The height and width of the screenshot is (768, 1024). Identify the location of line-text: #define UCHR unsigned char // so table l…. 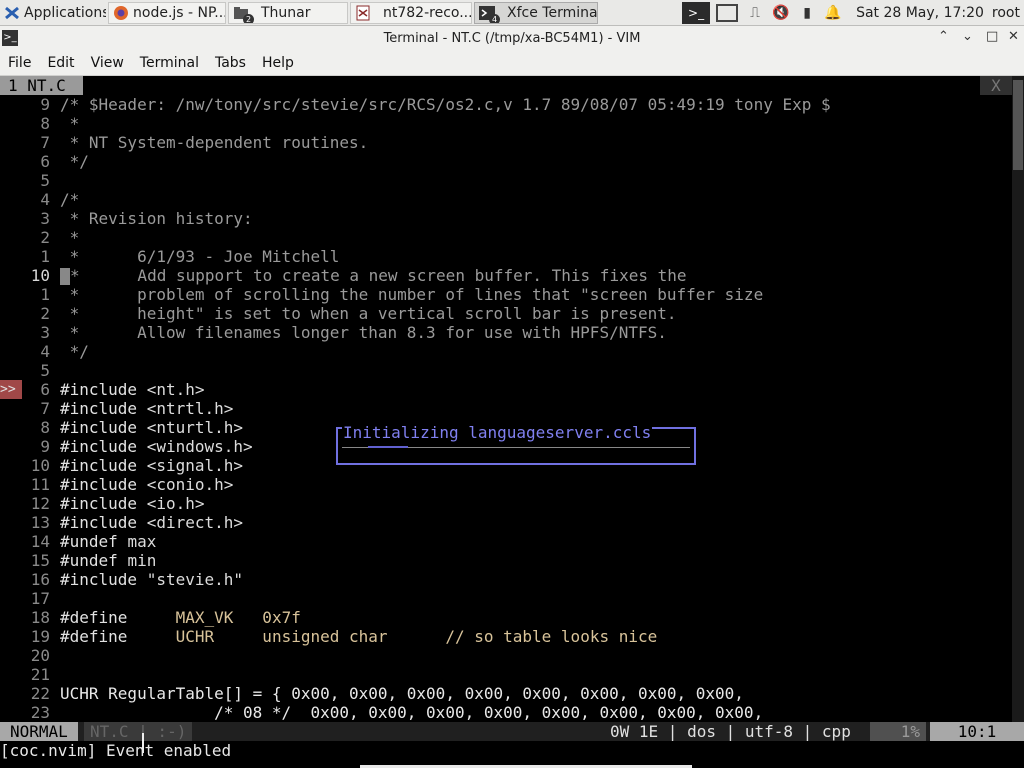
(359, 636).